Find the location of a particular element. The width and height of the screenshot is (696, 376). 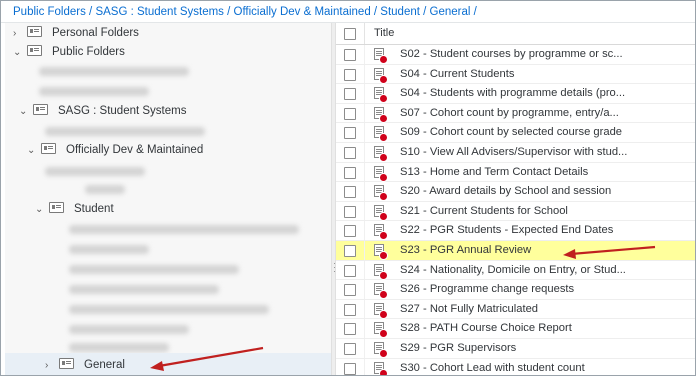

report-title: S28 - PATH Course Choice Report is located at coordinates (486, 328).